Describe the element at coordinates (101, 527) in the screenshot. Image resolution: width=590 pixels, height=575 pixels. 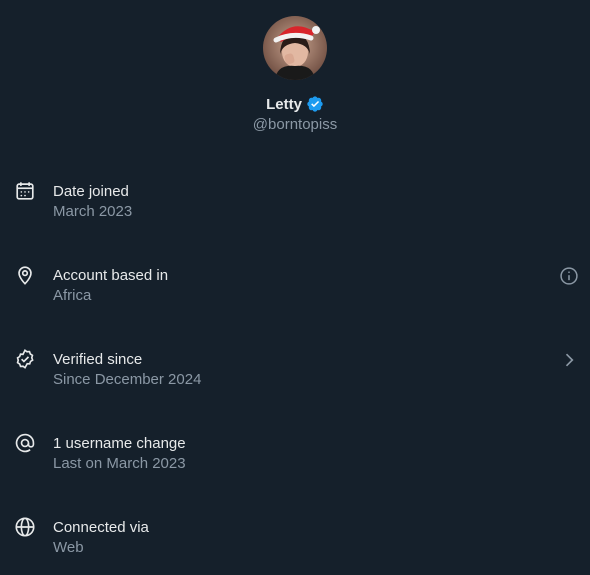
I see `row-title: Connected via` at that location.